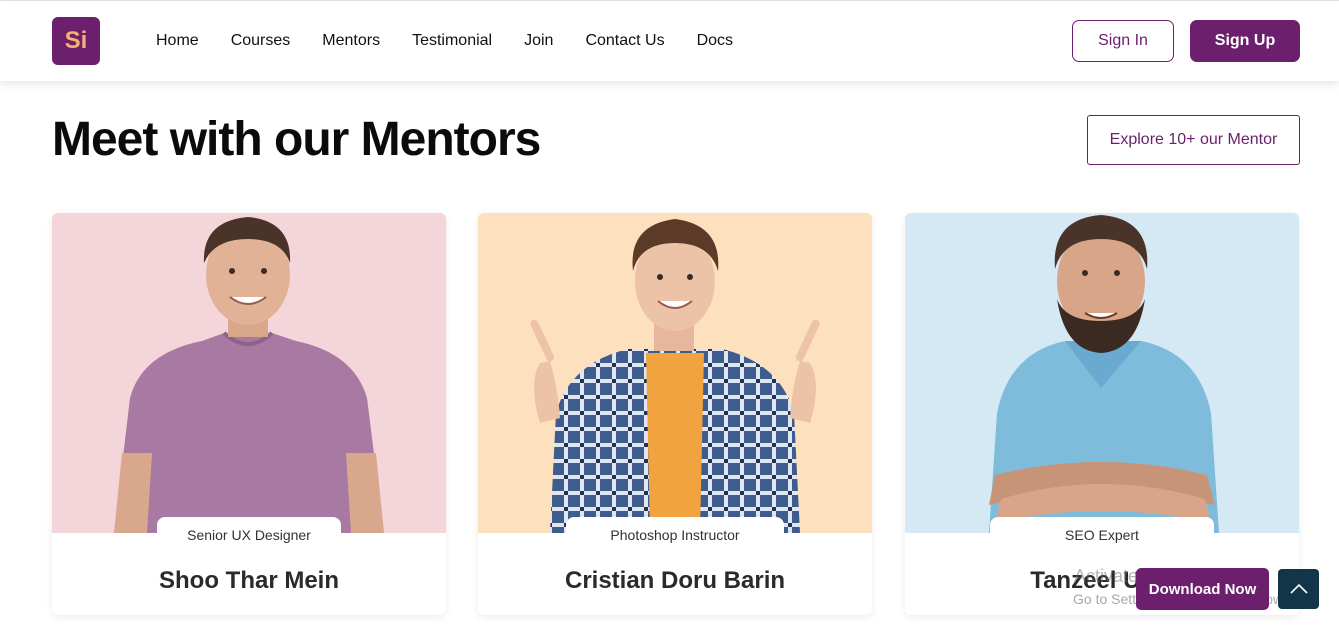 This screenshot has height=640, width=1339. What do you see at coordinates (177, 41) in the screenshot?
I see `nav-home: Home` at bounding box center [177, 41].